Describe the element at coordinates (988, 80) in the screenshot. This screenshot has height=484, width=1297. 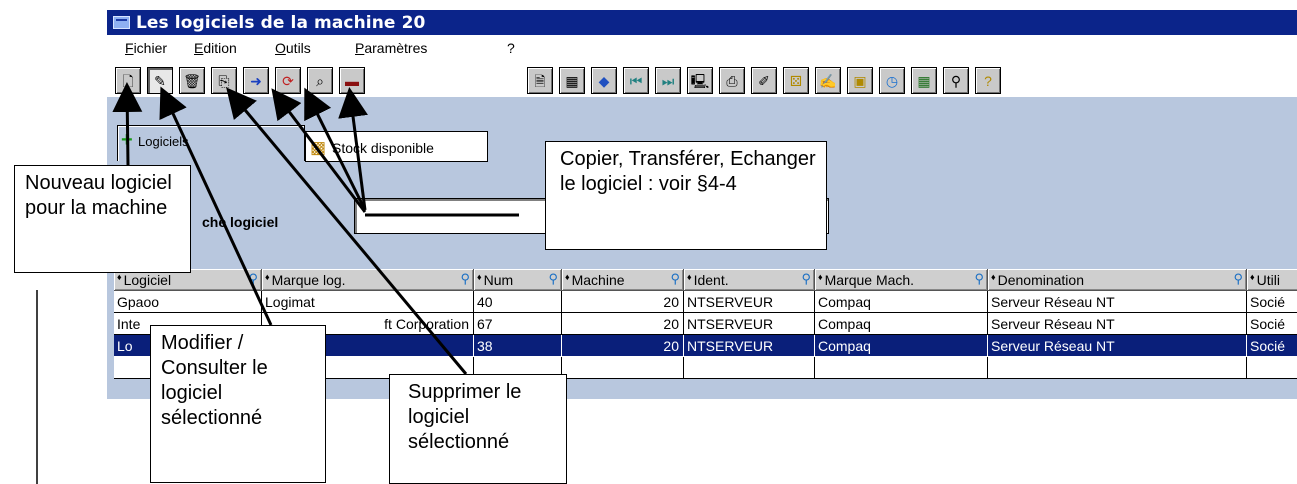
I see `help-button: ?` at that location.